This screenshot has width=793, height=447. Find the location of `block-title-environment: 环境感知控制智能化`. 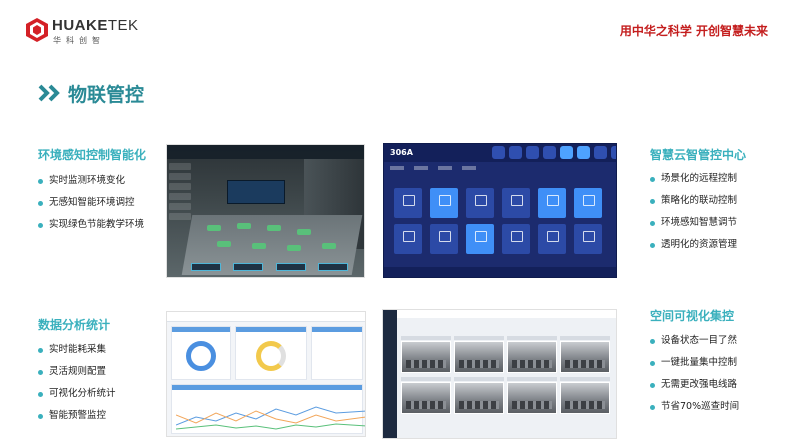

block-title-environment: 环境感知控制智能化 is located at coordinates (92, 155).